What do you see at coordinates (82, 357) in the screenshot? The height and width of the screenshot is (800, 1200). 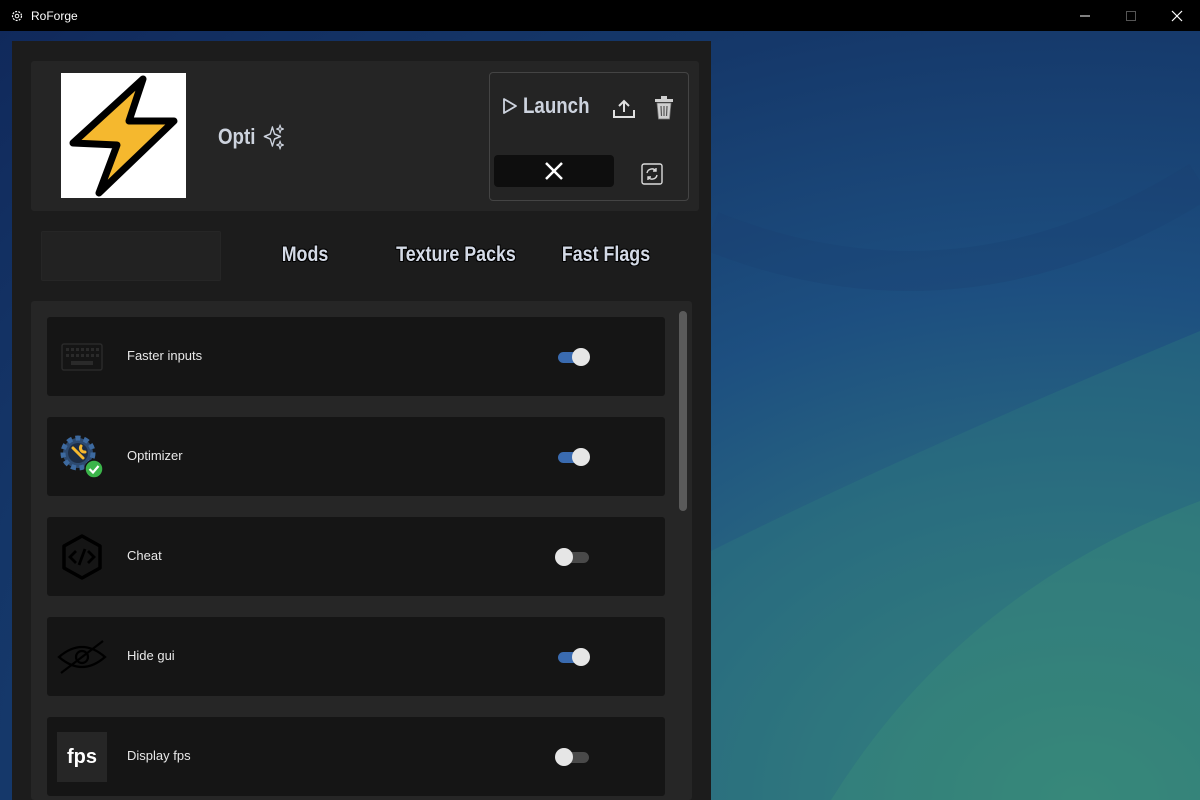 I see `keyboard-icon` at bounding box center [82, 357].